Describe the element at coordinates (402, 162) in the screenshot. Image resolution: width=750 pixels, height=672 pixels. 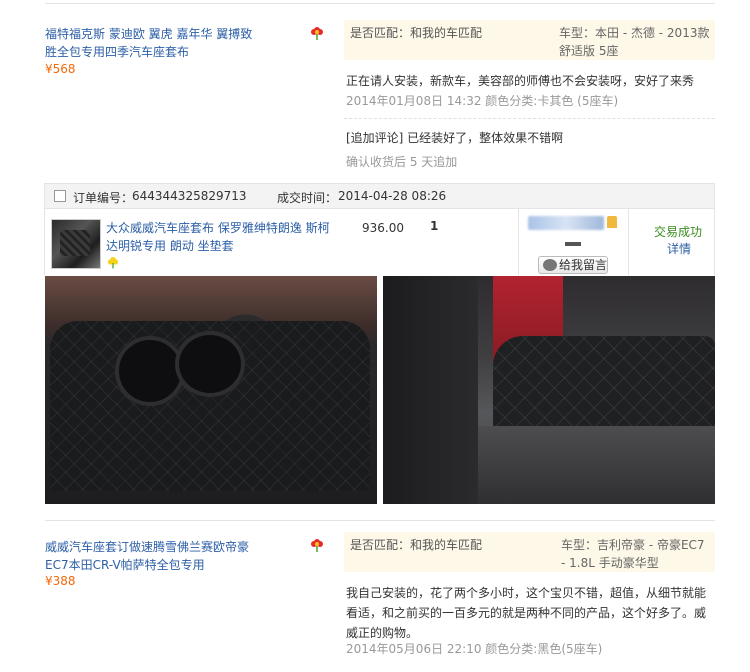
I see `review1-followup-meta: 确认收货后 5 天追加` at that location.